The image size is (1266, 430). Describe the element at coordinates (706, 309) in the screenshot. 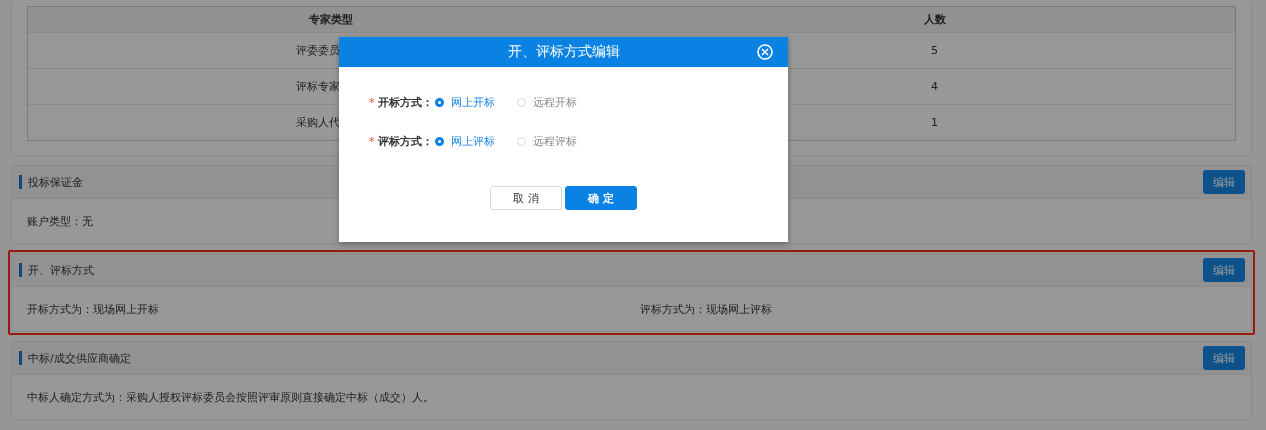

I see `field-text: 评标方式为：现场网上评标` at that location.